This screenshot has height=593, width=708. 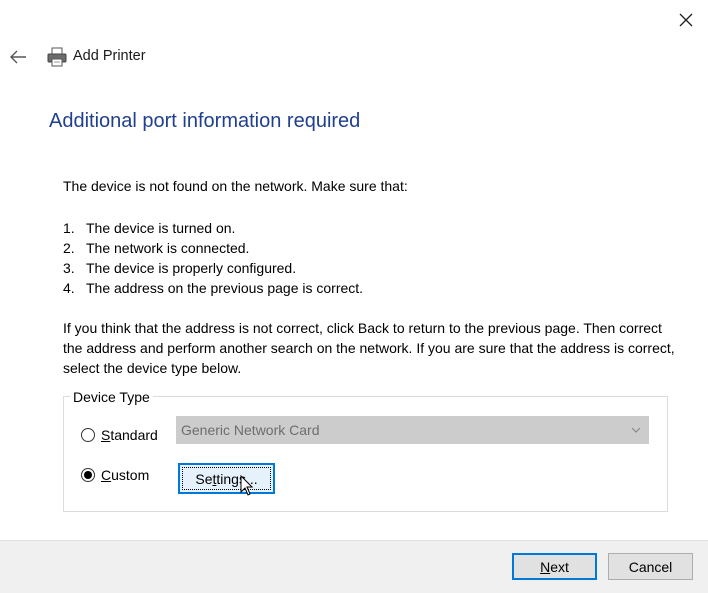 I want to click on list-text: The device is turned on., so click(x=161, y=228).